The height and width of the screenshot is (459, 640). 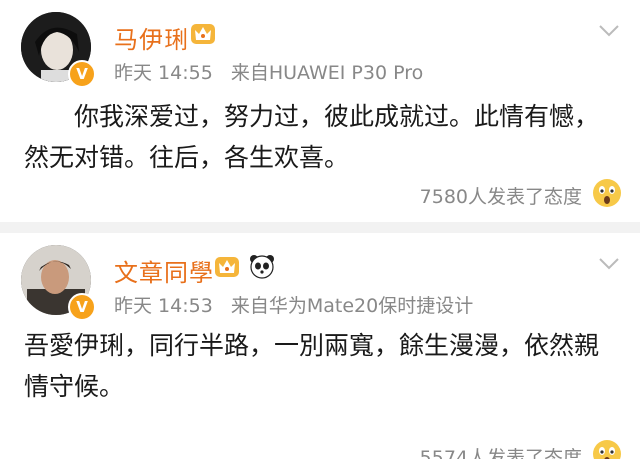 What do you see at coordinates (164, 270) in the screenshot?
I see `author-name: 文章同學` at bounding box center [164, 270].